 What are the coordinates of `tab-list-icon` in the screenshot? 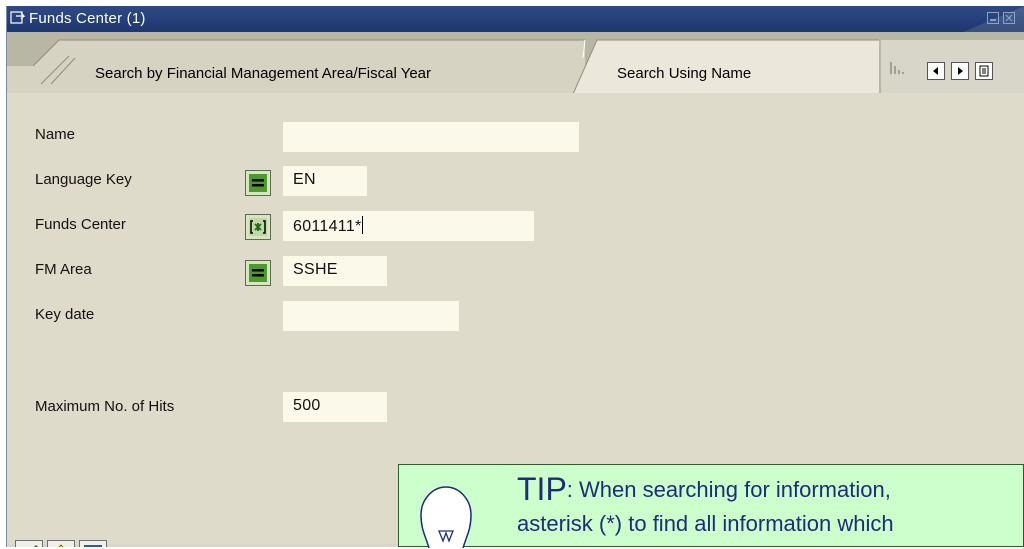 It's located at (984, 71).